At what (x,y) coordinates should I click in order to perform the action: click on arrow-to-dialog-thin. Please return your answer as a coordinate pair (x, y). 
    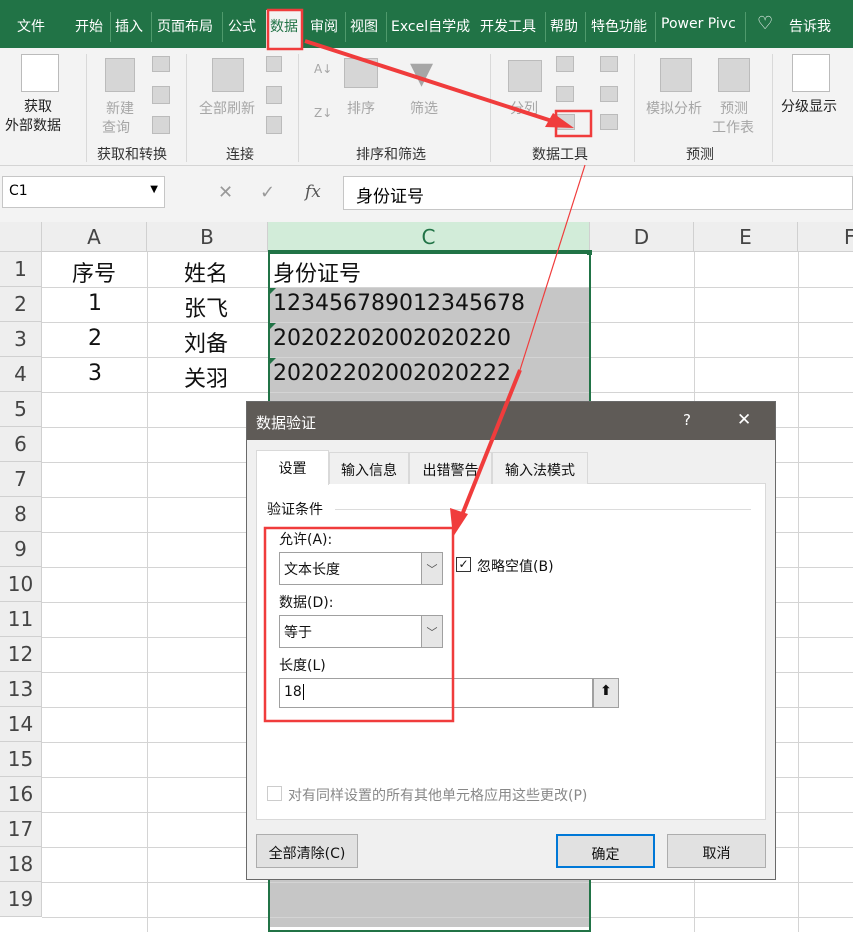
    Looking at the image, I should click on (552, 267).